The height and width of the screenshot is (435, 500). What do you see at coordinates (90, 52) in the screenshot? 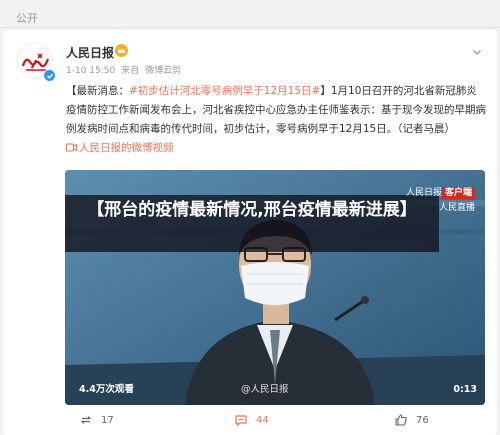
I see `author-name: 人民日报` at bounding box center [90, 52].